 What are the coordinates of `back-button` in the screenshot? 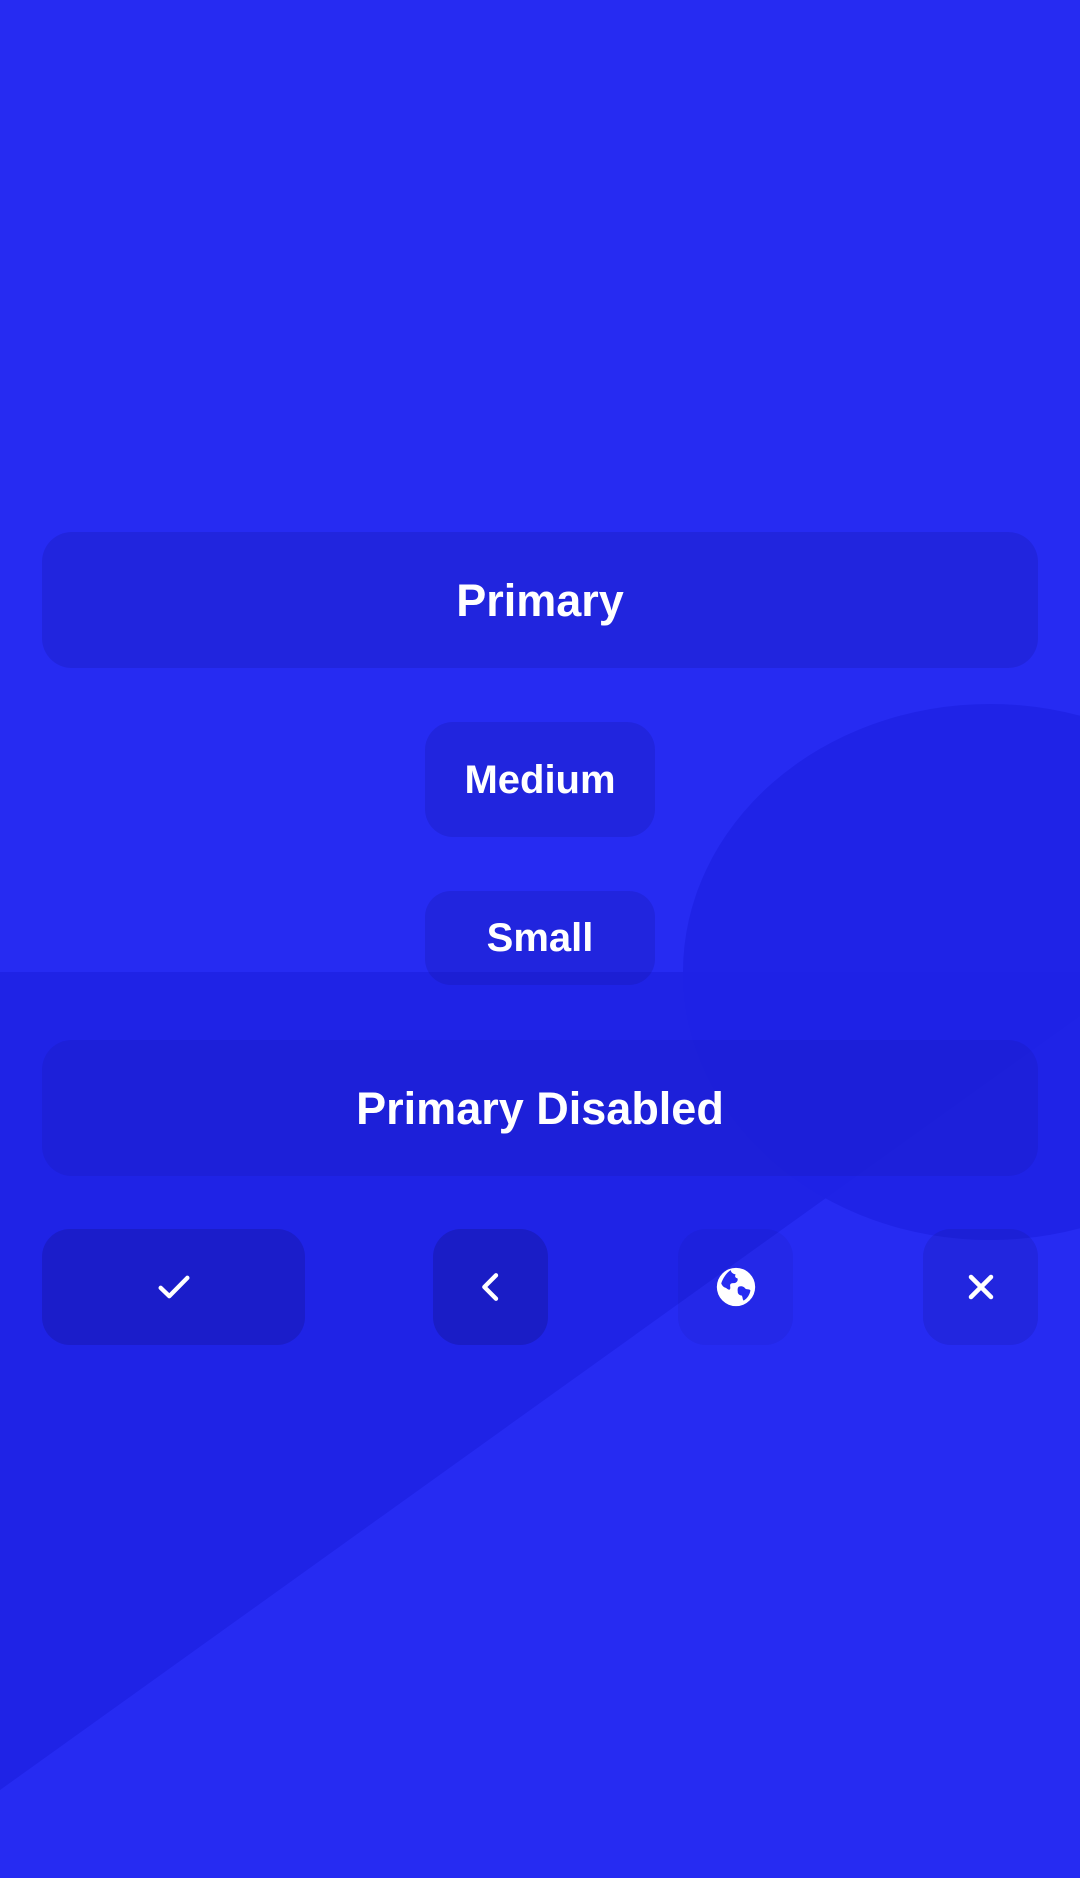 It's located at (490, 1287).